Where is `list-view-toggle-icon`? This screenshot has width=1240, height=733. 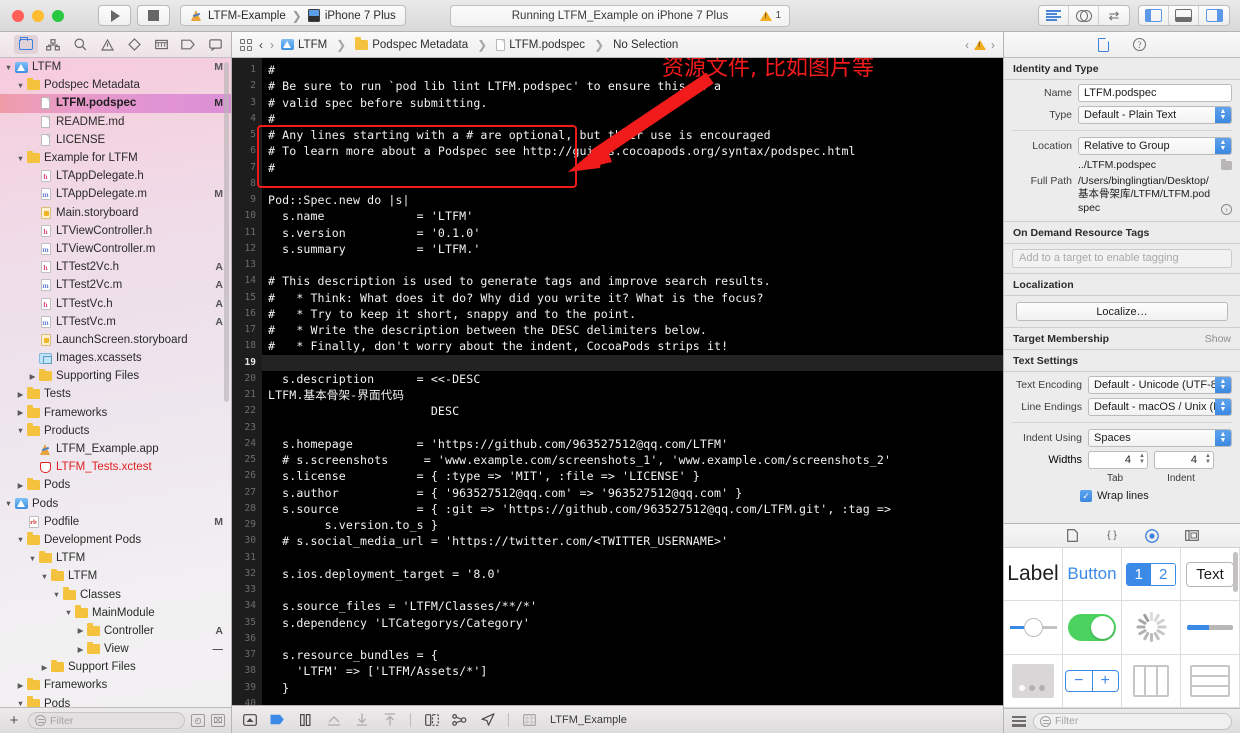
list-view-toggle-icon is located at coordinates (1019, 721).